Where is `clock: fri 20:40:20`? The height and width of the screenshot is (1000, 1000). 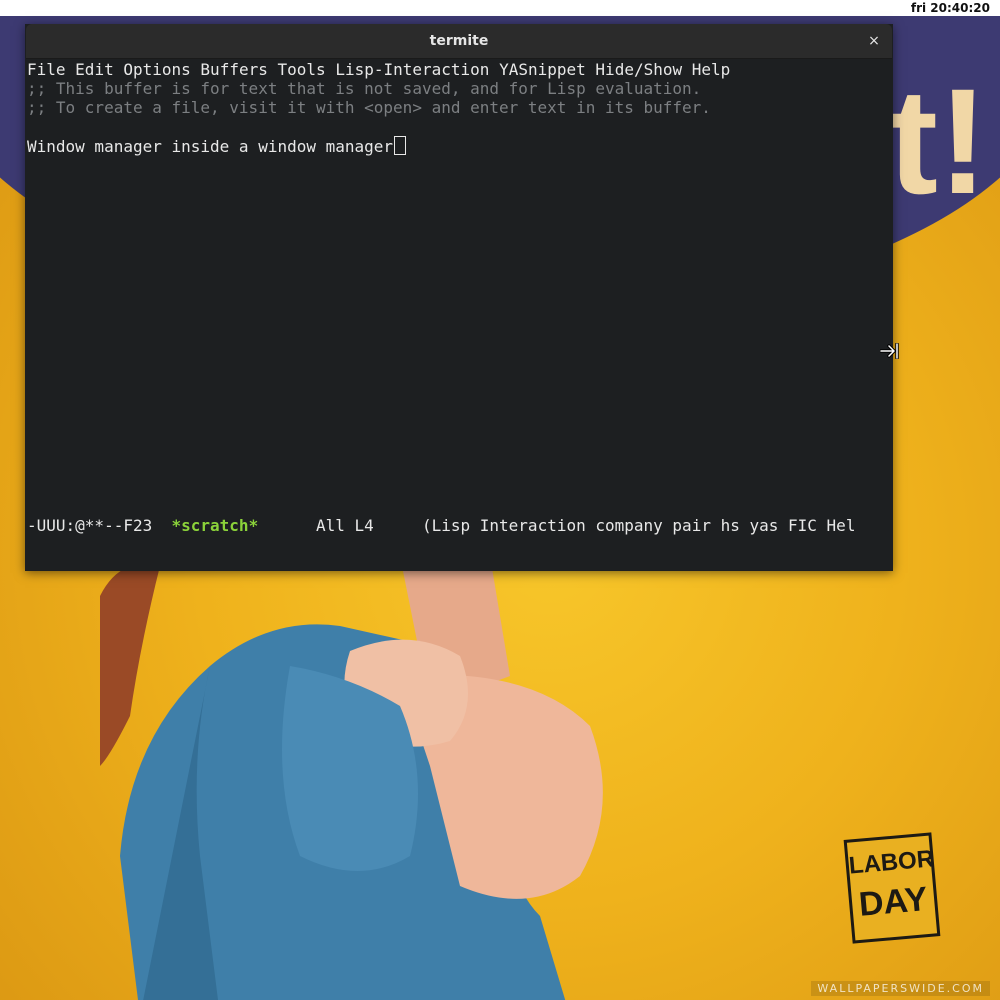 clock: fri 20:40:20 is located at coordinates (950, 8).